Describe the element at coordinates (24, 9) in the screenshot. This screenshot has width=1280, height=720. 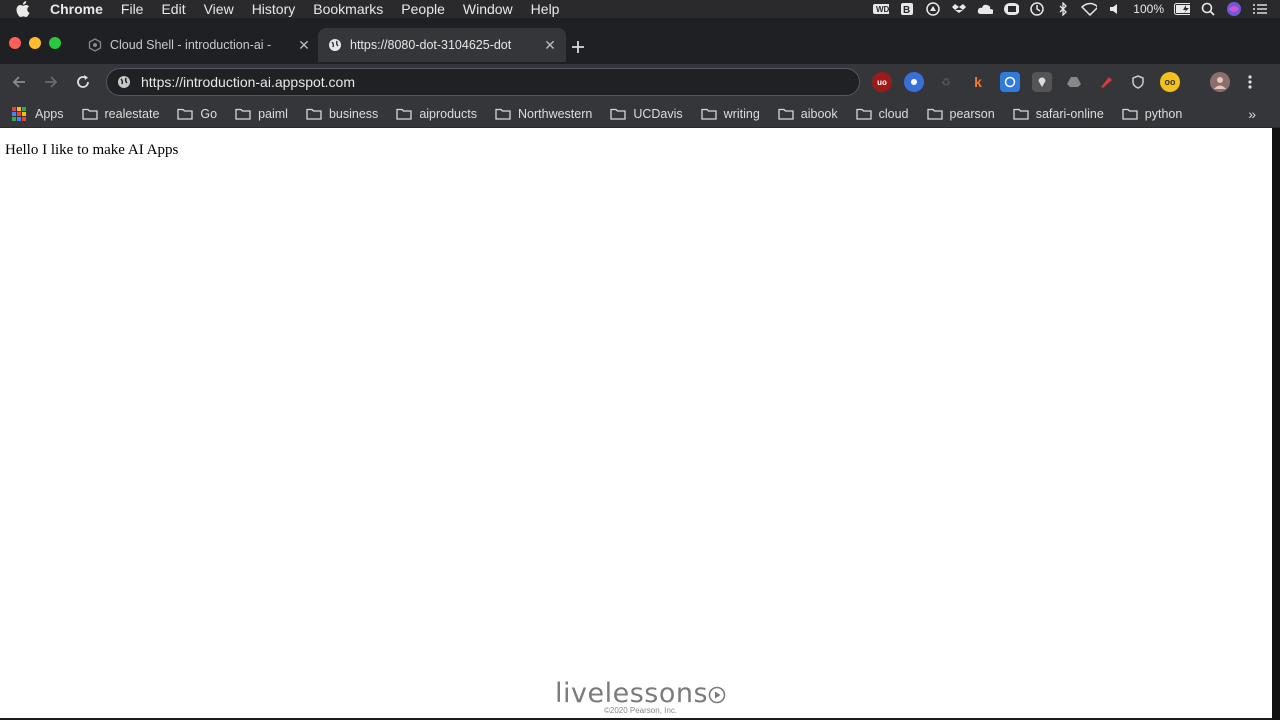
I see `apple-icon` at that location.